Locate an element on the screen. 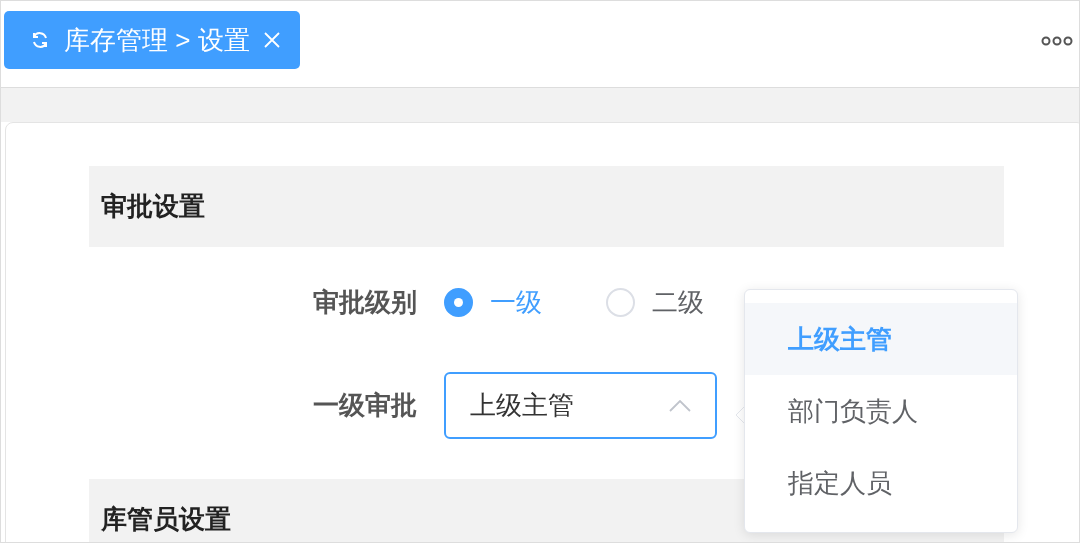 This screenshot has height=543, width=1080. more-icon is located at coordinates (1057, 41).